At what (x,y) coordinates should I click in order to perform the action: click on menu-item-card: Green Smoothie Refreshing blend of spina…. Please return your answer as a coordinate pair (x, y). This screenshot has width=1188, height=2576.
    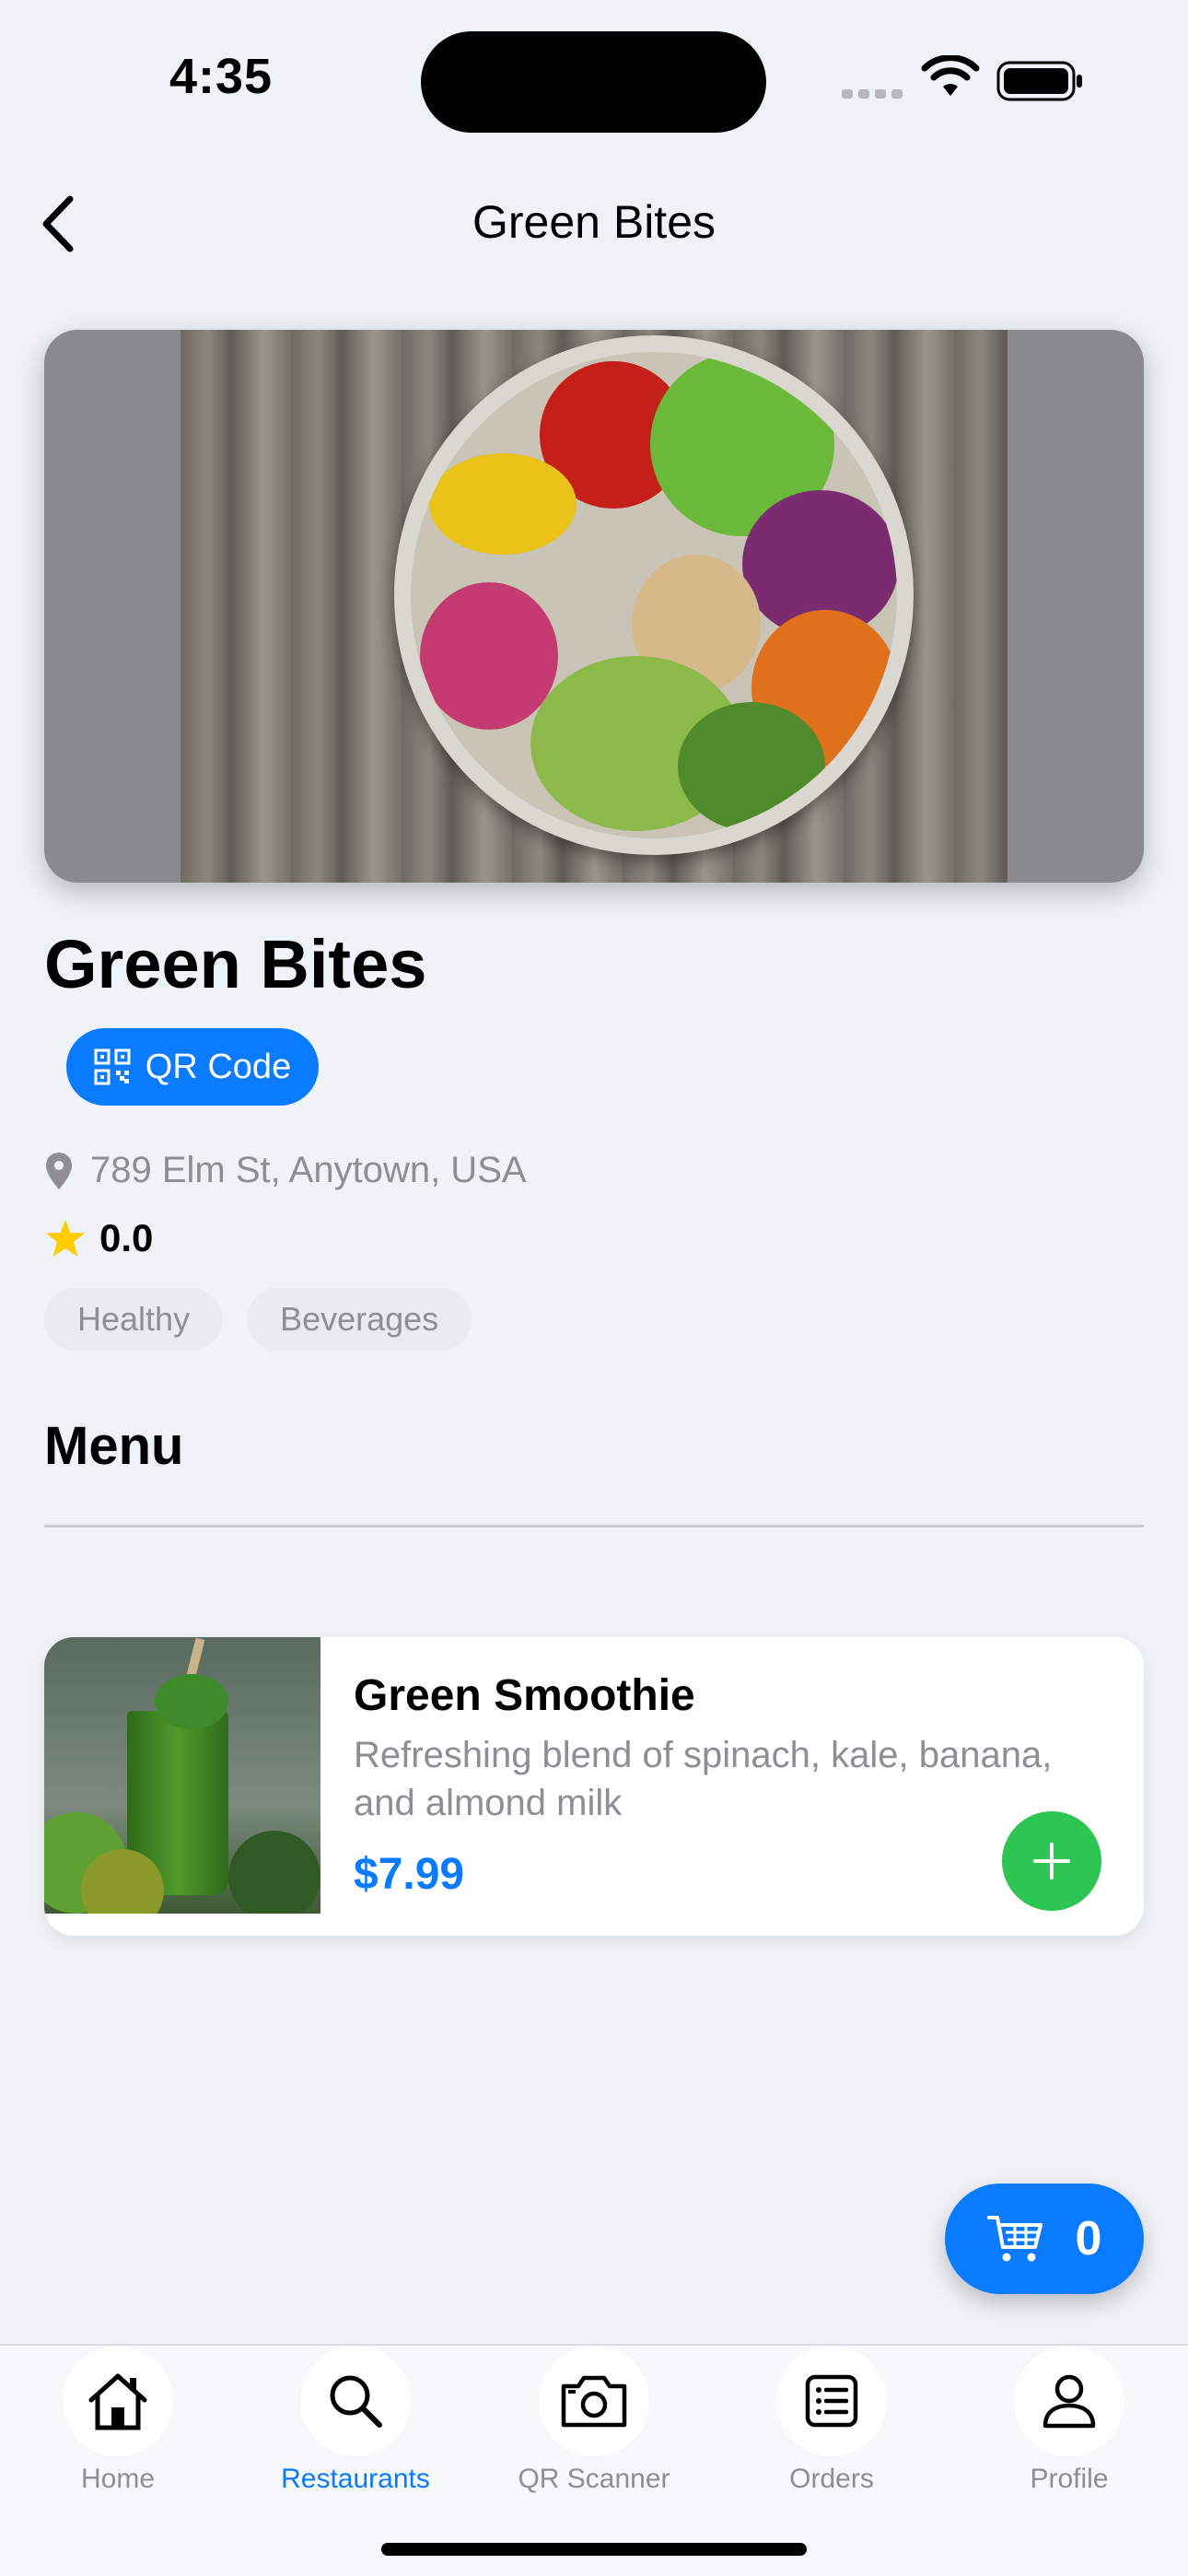
    Looking at the image, I should click on (594, 1787).